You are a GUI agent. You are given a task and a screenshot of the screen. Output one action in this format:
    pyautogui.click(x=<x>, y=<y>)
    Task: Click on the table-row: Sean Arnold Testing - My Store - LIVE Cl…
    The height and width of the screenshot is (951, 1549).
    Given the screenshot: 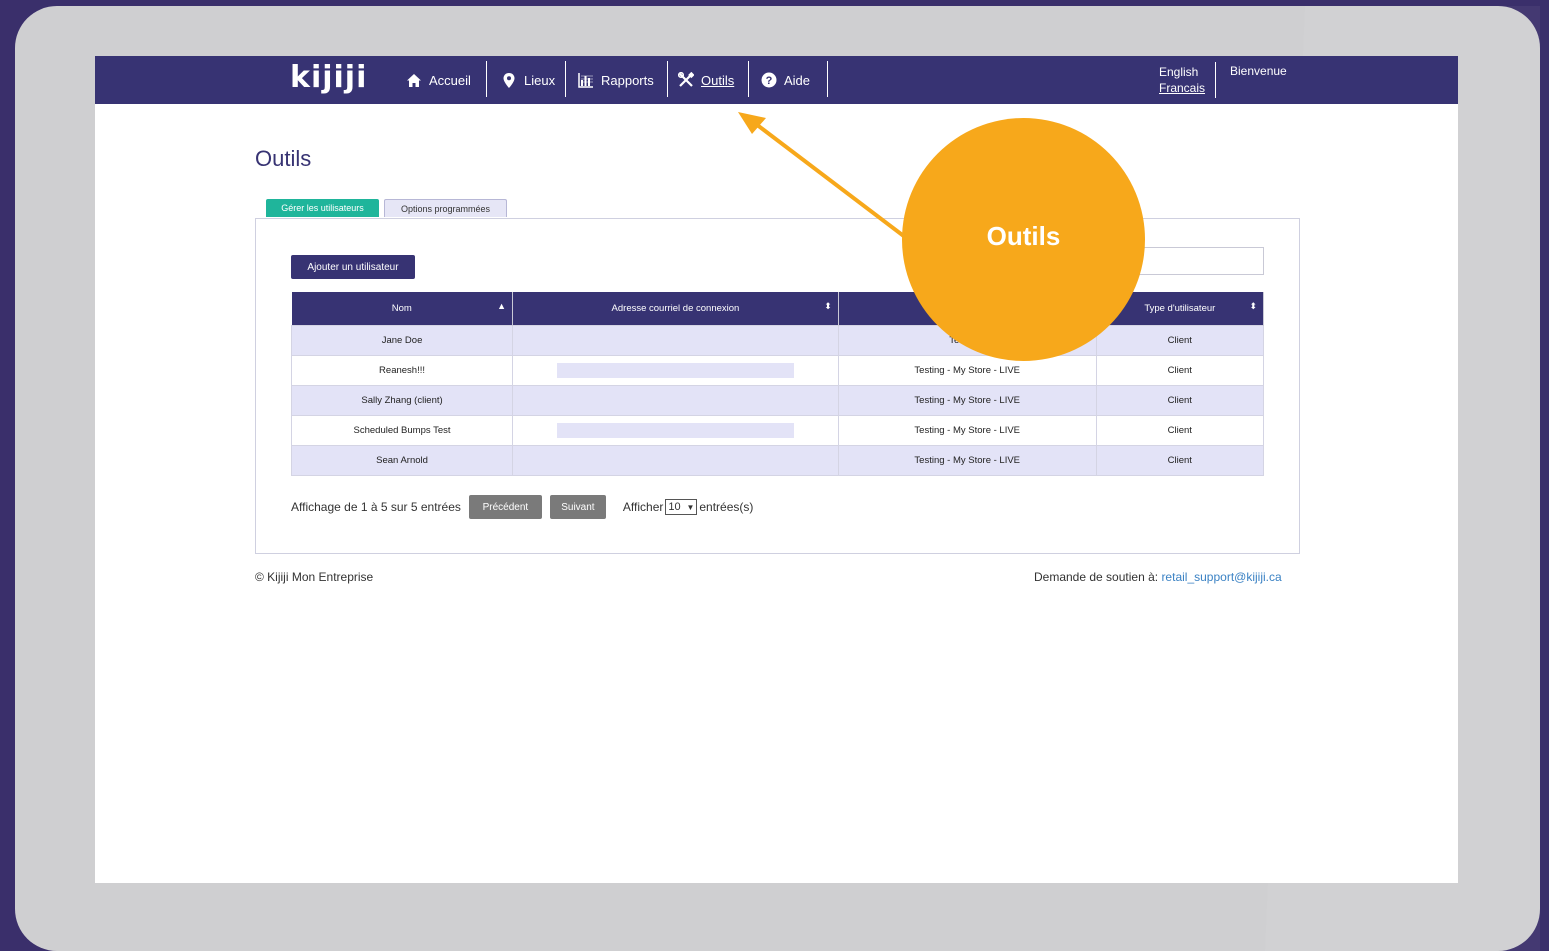 What is the action you would take?
    pyautogui.click(x=777, y=460)
    